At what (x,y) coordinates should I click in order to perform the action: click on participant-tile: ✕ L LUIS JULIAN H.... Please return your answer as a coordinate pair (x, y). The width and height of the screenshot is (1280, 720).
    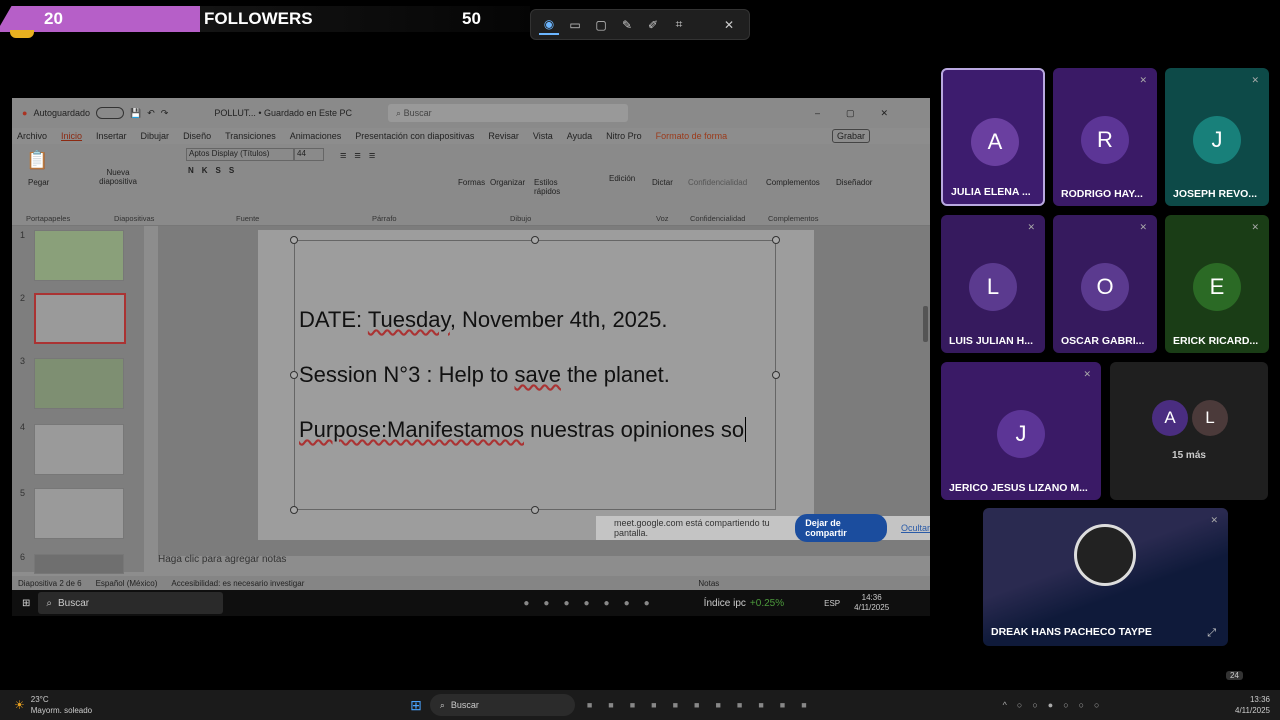
    Looking at the image, I should click on (993, 284).